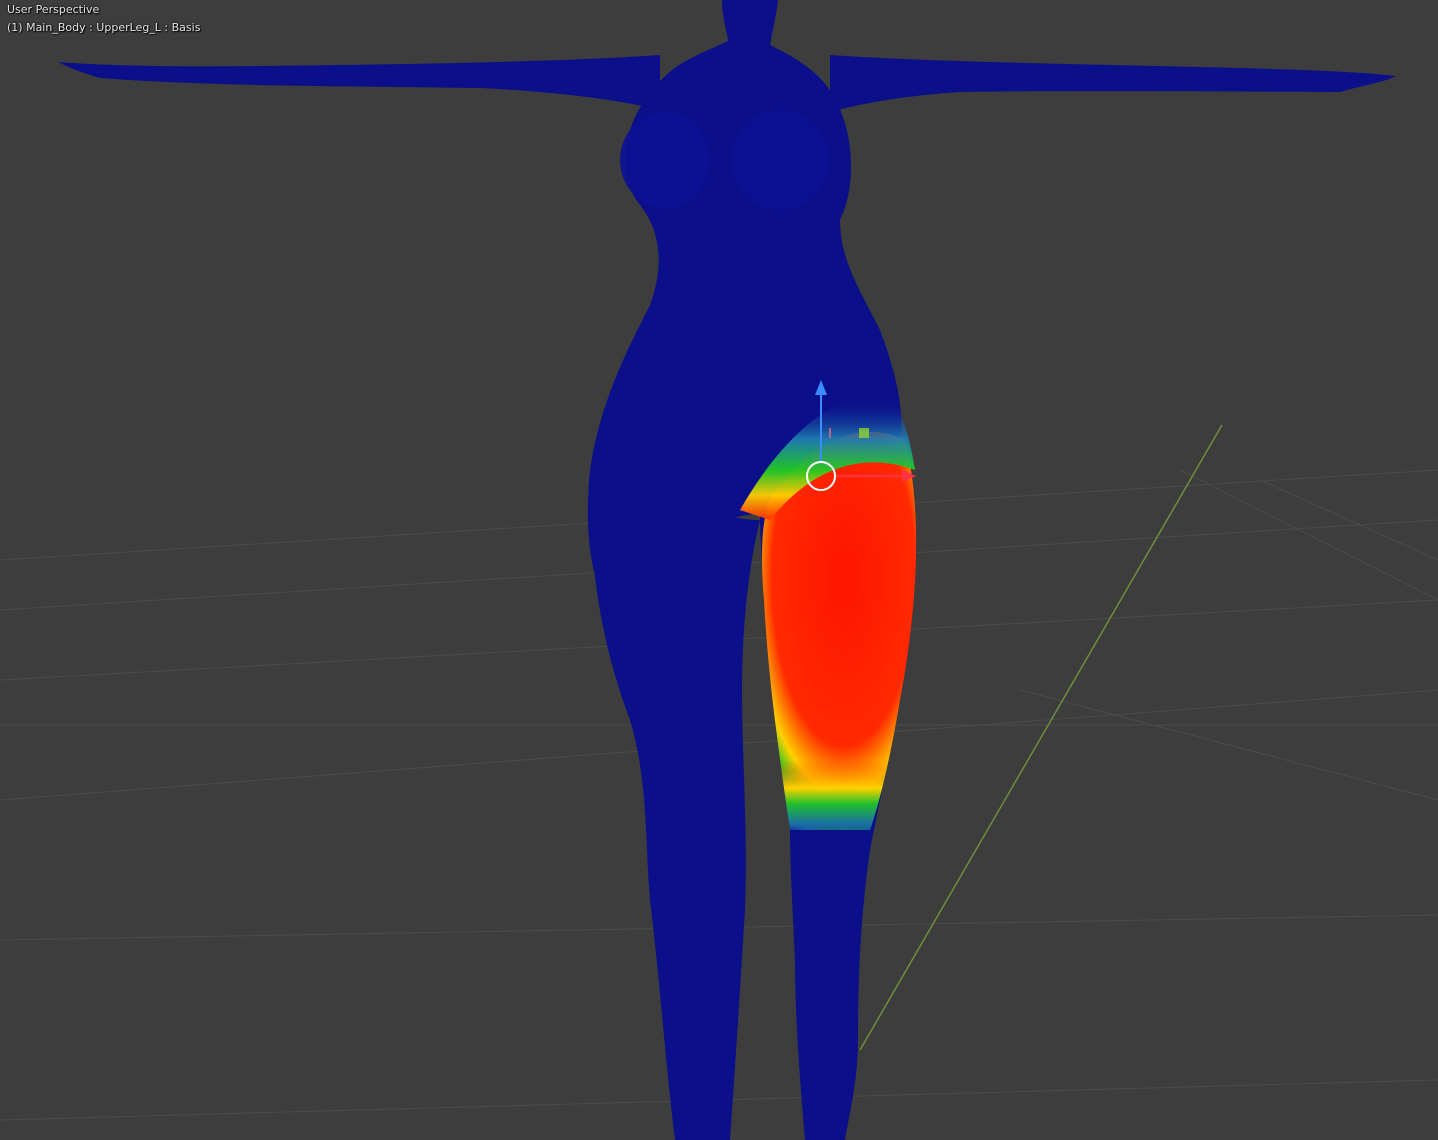  What do you see at coordinates (864, 433) in the screenshot?
I see `y-plane-handle` at bounding box center [864, 433].